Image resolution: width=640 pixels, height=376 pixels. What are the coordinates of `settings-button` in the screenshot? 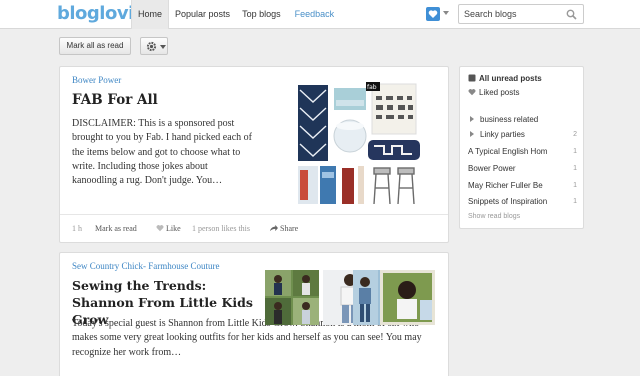 It's located at (154, 46).